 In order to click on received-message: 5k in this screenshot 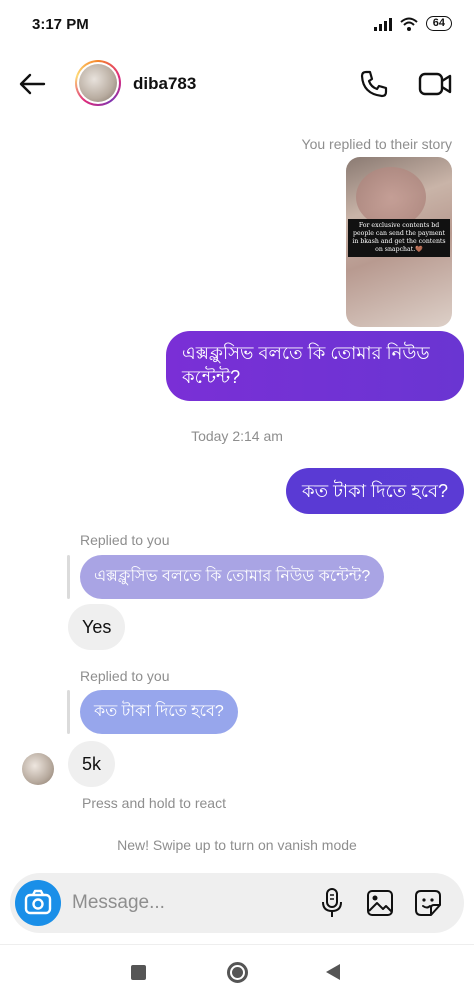, I will do `click(92, 764)`.